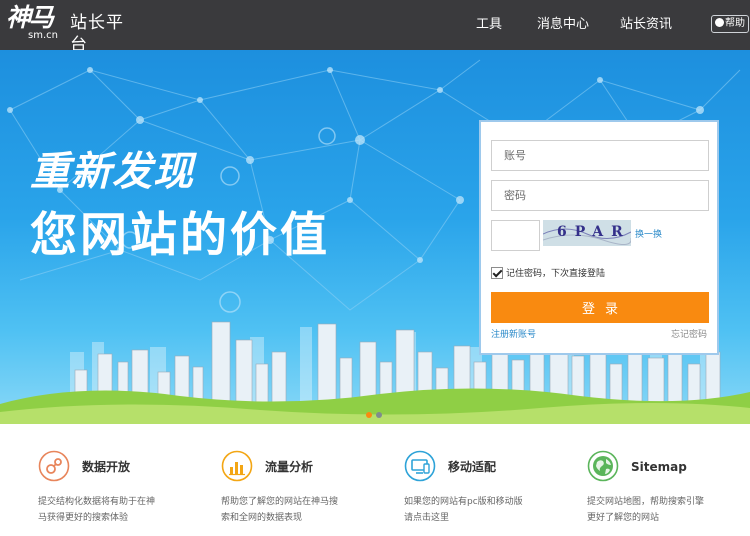 The image size is (750, 536). I want to click on carousel-dot, so click(379, 415).